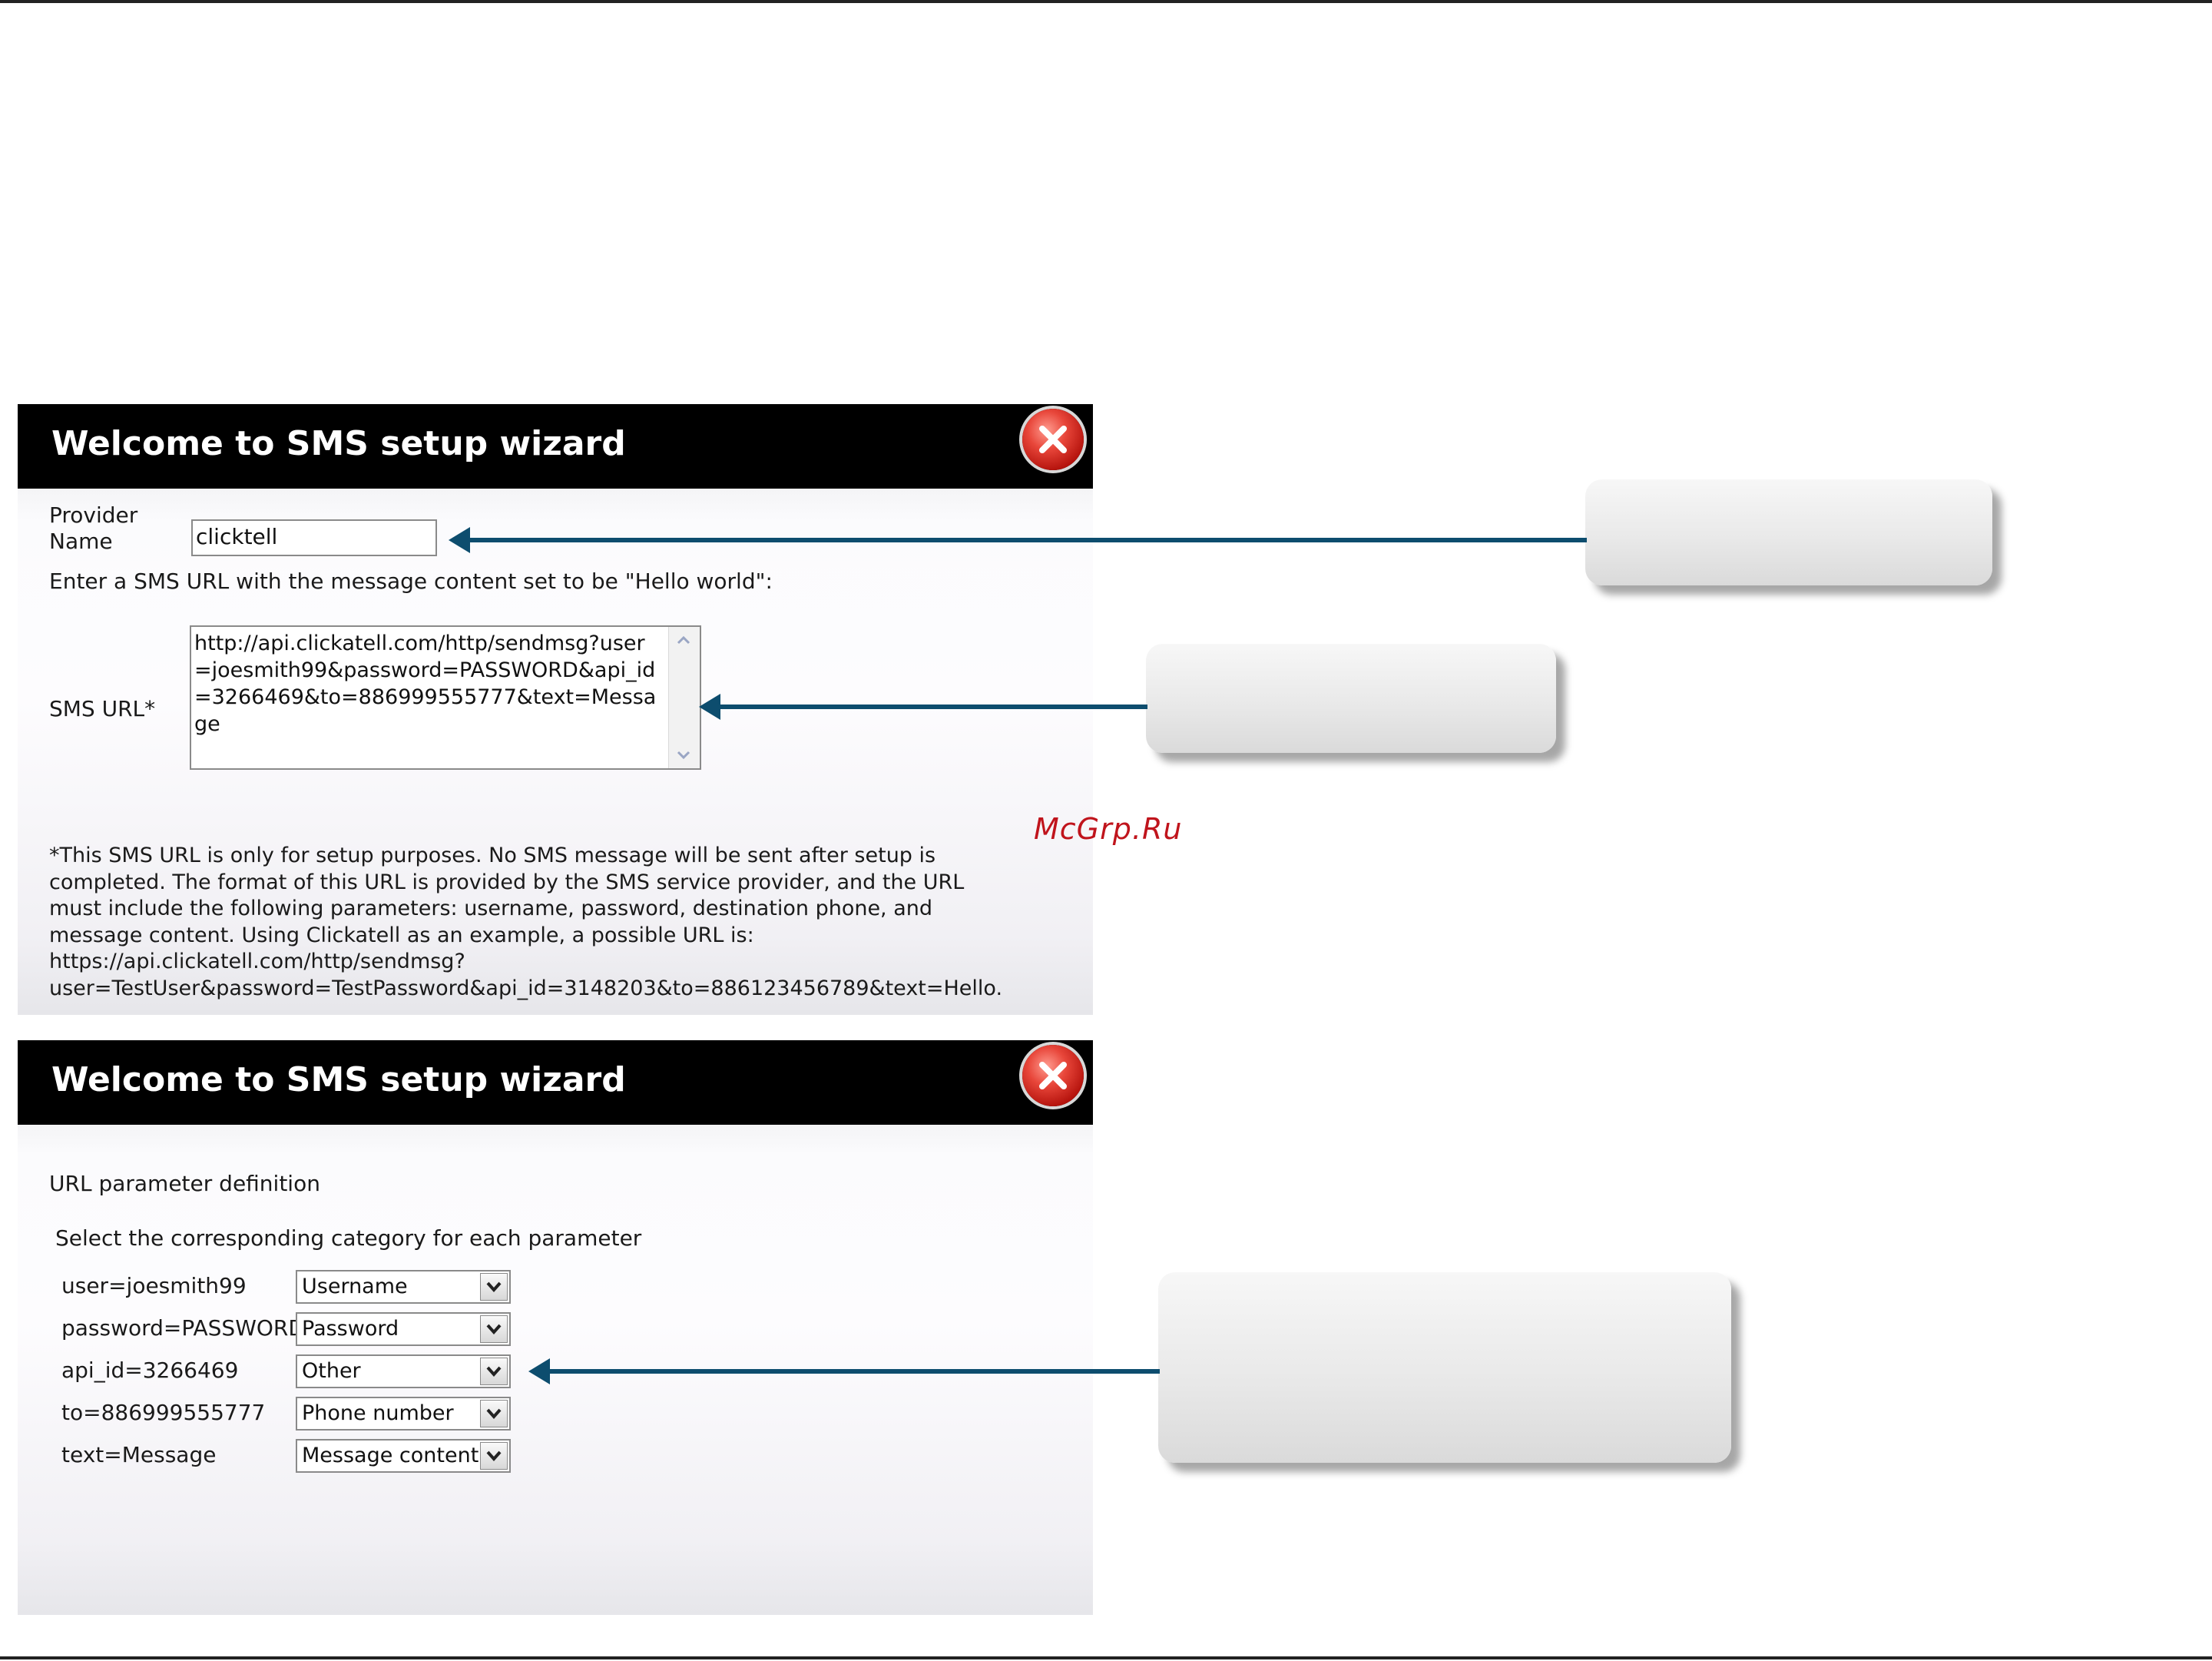 The image size is (2212, 1661). I want to click on selected-category: Message content, so click(391, 1455).